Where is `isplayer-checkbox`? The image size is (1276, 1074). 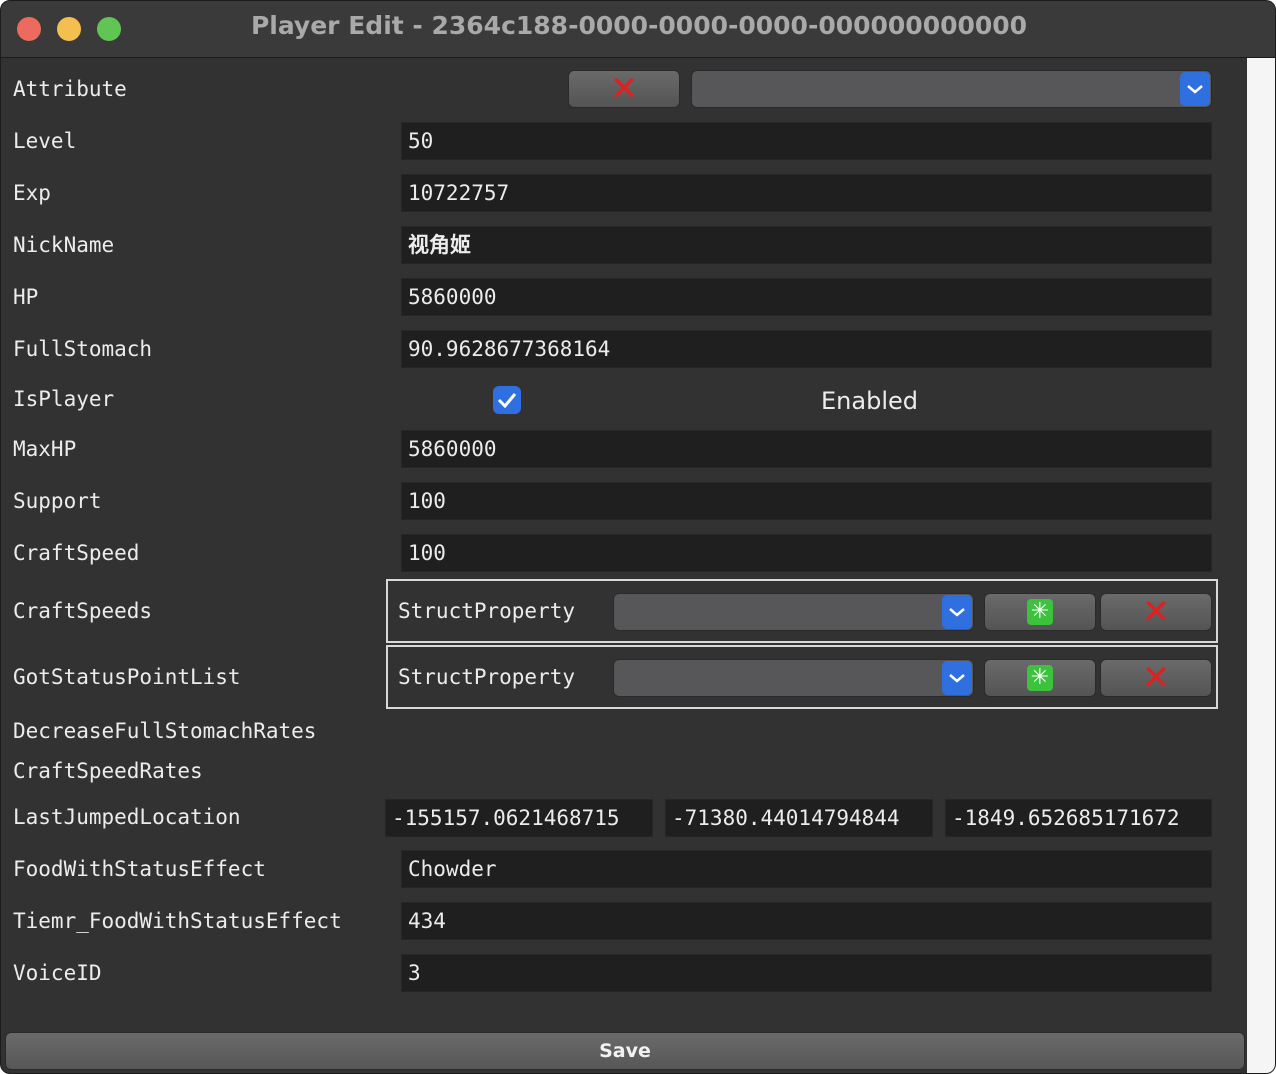
isplayer-checkbox is located at coordinates (507, 400).